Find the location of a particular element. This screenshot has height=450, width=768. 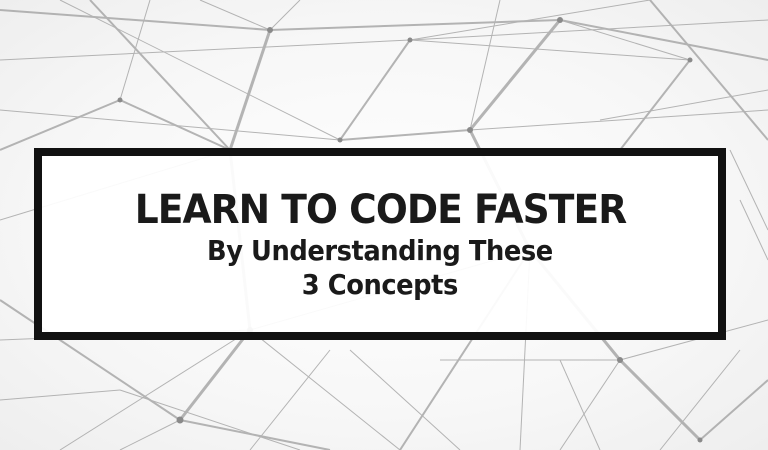

headline: LEARN TO CODE FASTER is located at coordinates (380, 210).